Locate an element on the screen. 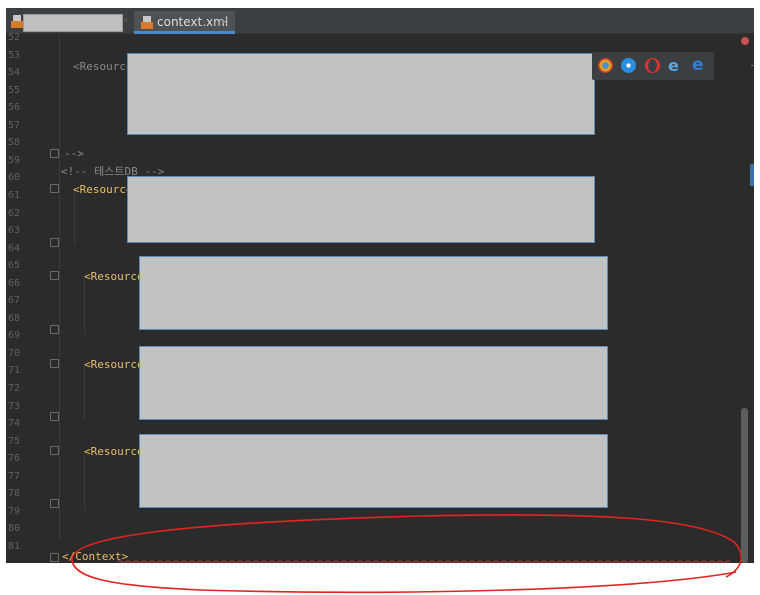  line-number: 59 is located at coordinates (14, 160).